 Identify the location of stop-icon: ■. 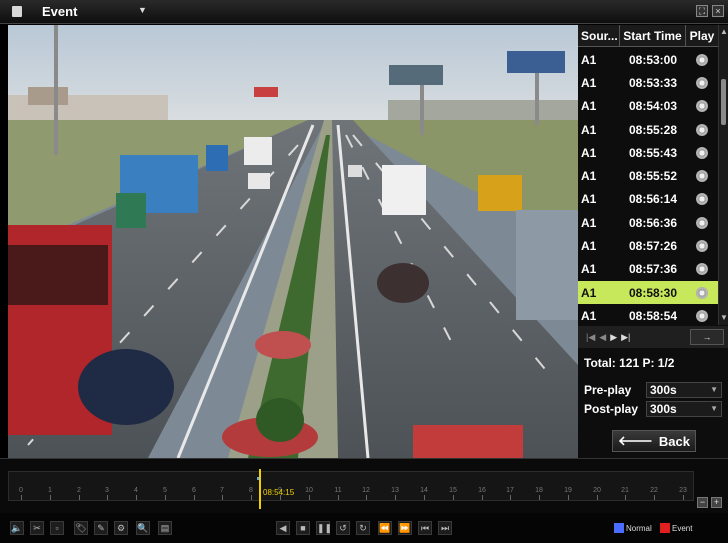
(303, 528).